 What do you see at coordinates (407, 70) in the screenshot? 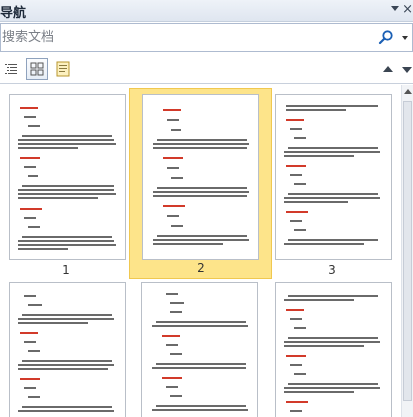
I see `next-result-button` at bounding box center [407, 70].